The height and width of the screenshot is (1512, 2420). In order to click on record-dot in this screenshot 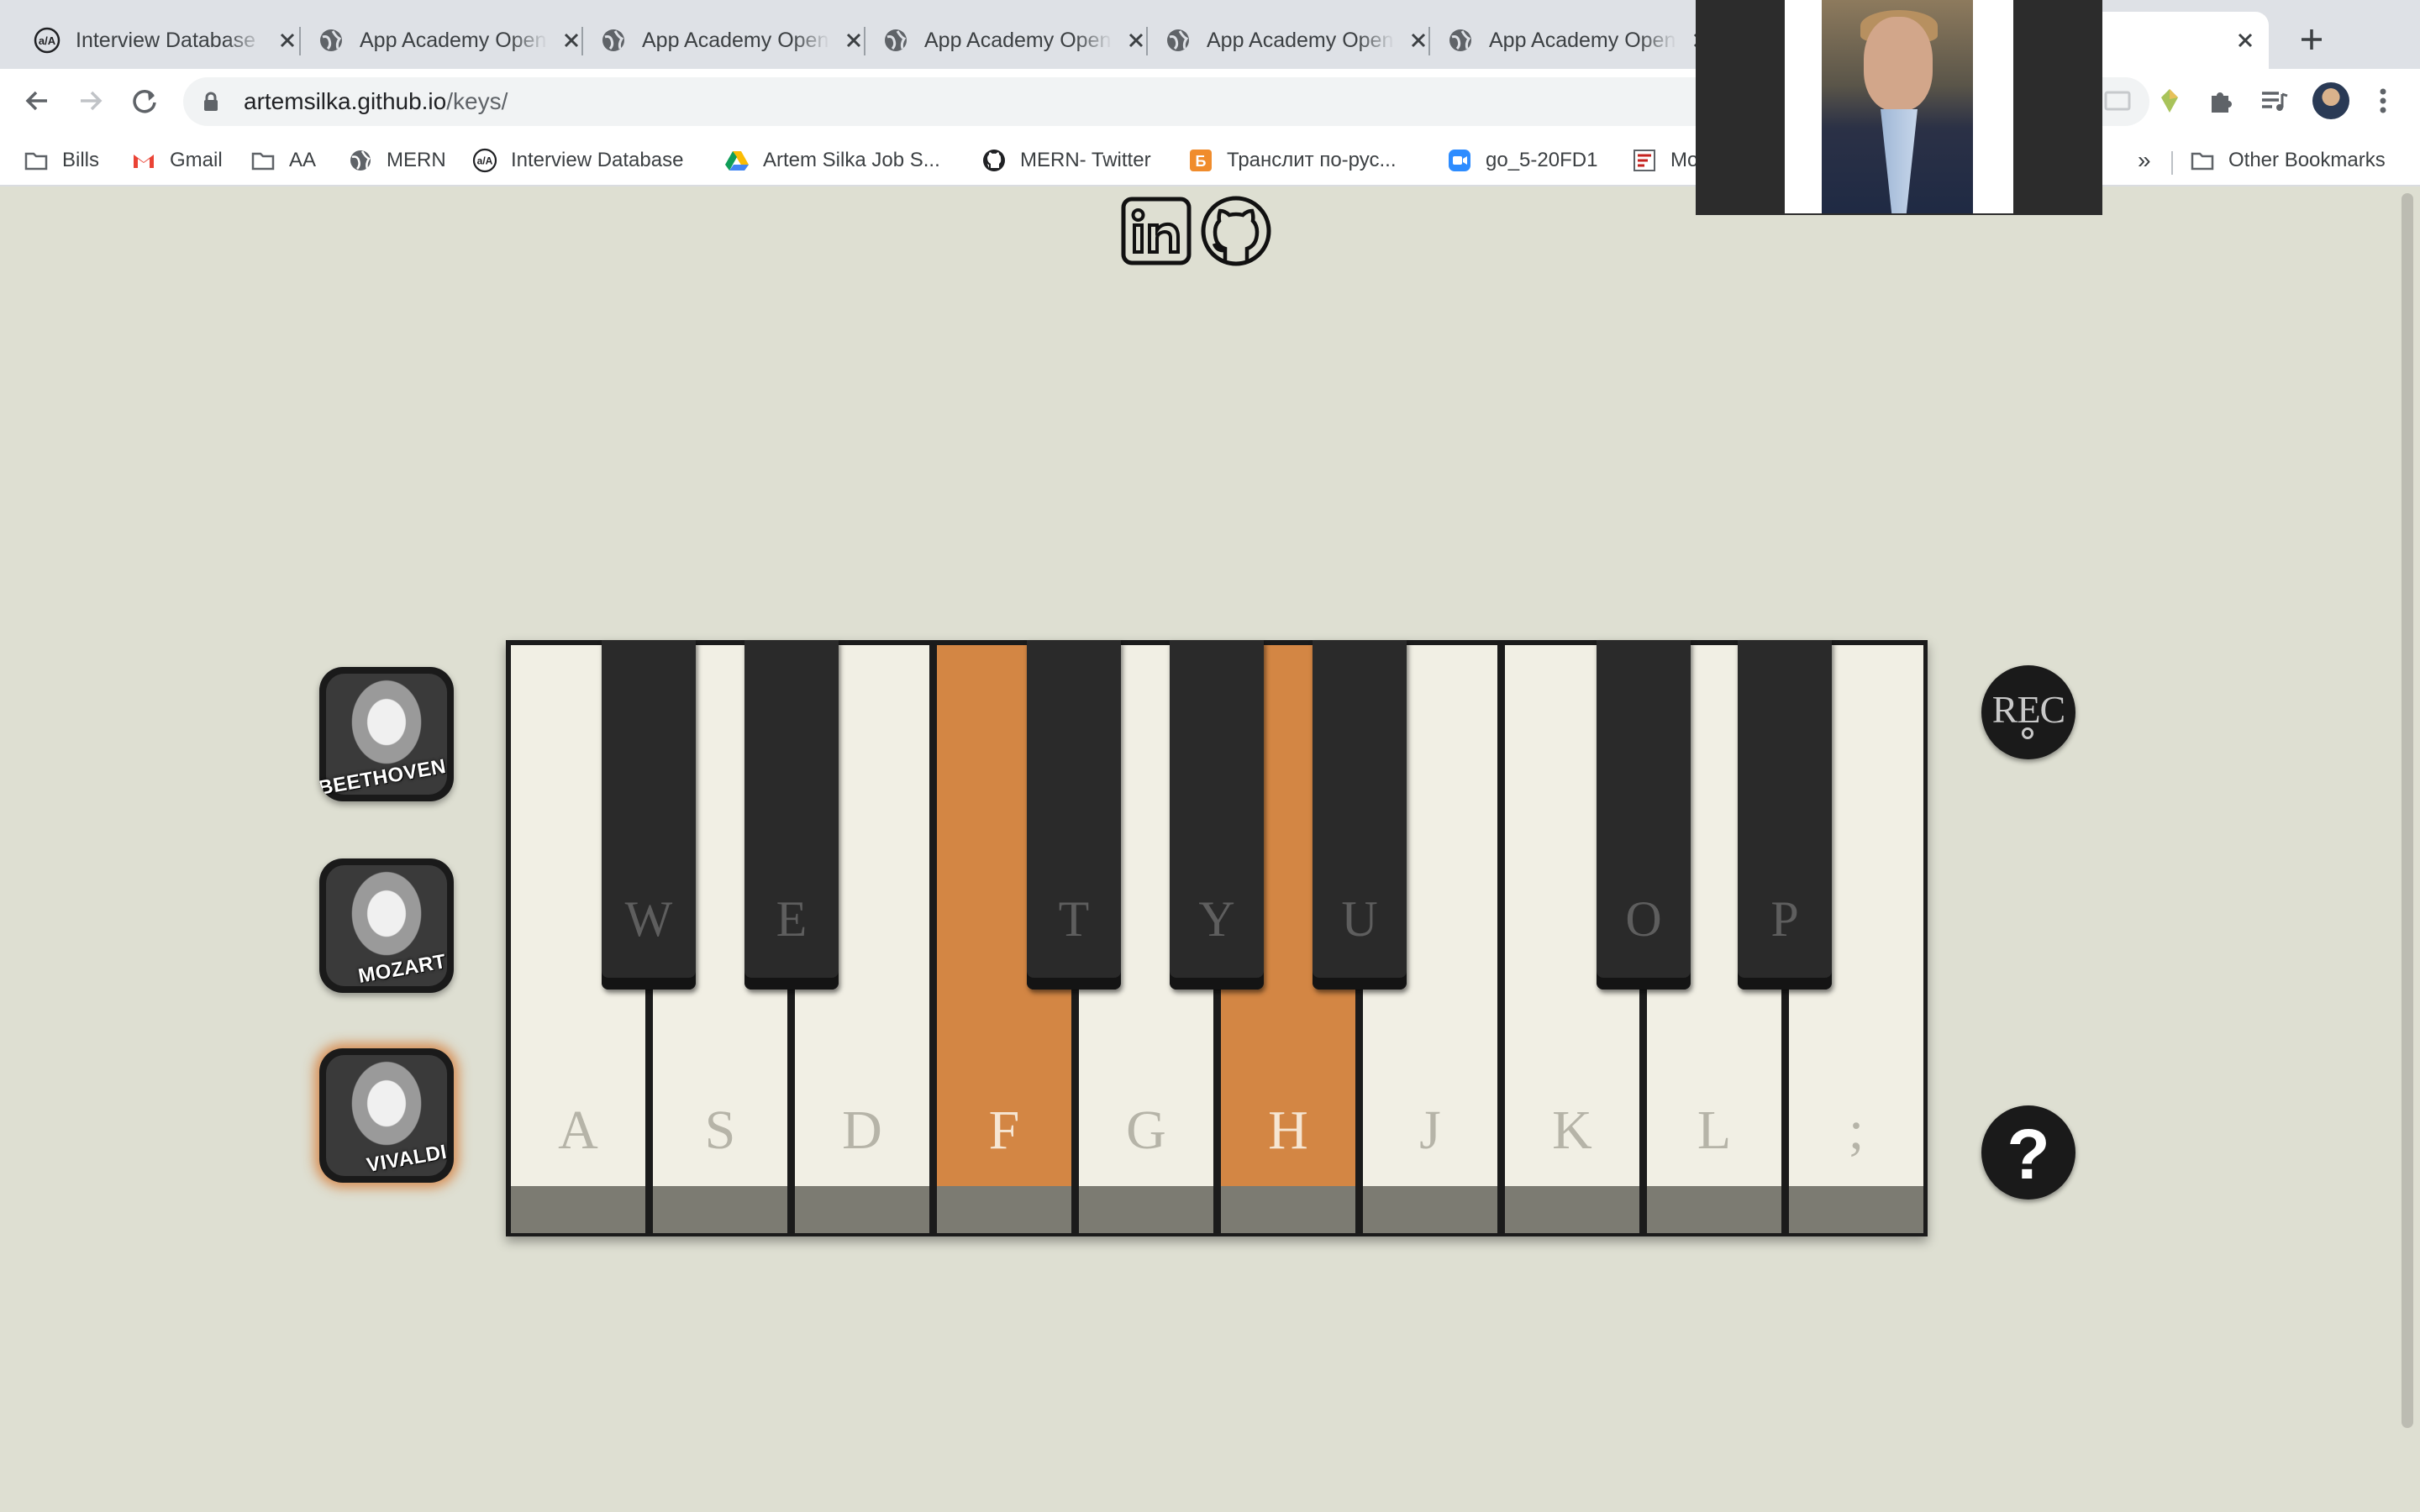, I will do `click(2028, 733)`.